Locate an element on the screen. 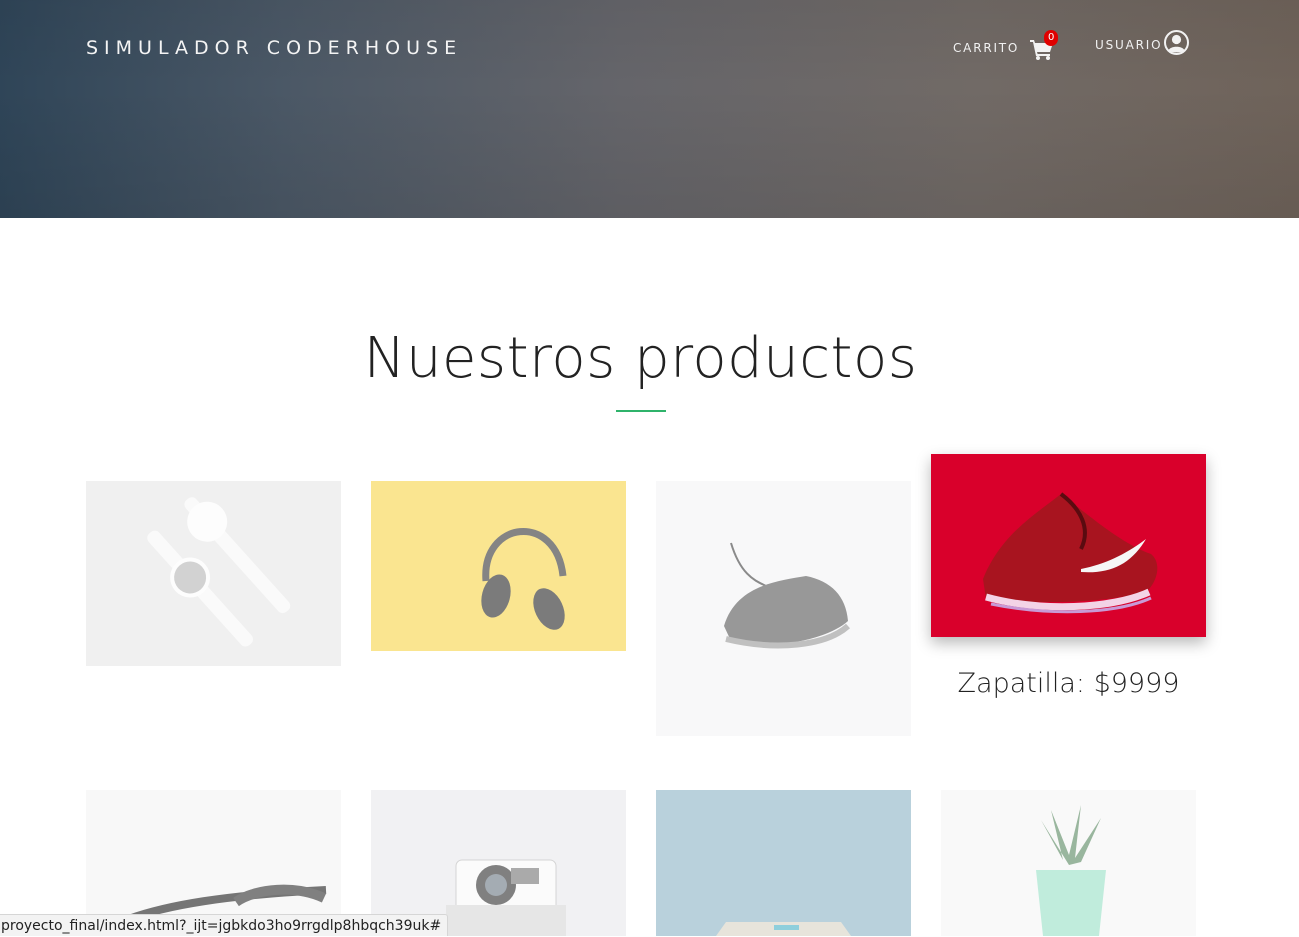 This screenshot has width=1299, height=937. product-card-plant is located at coordinates (1068, 863).